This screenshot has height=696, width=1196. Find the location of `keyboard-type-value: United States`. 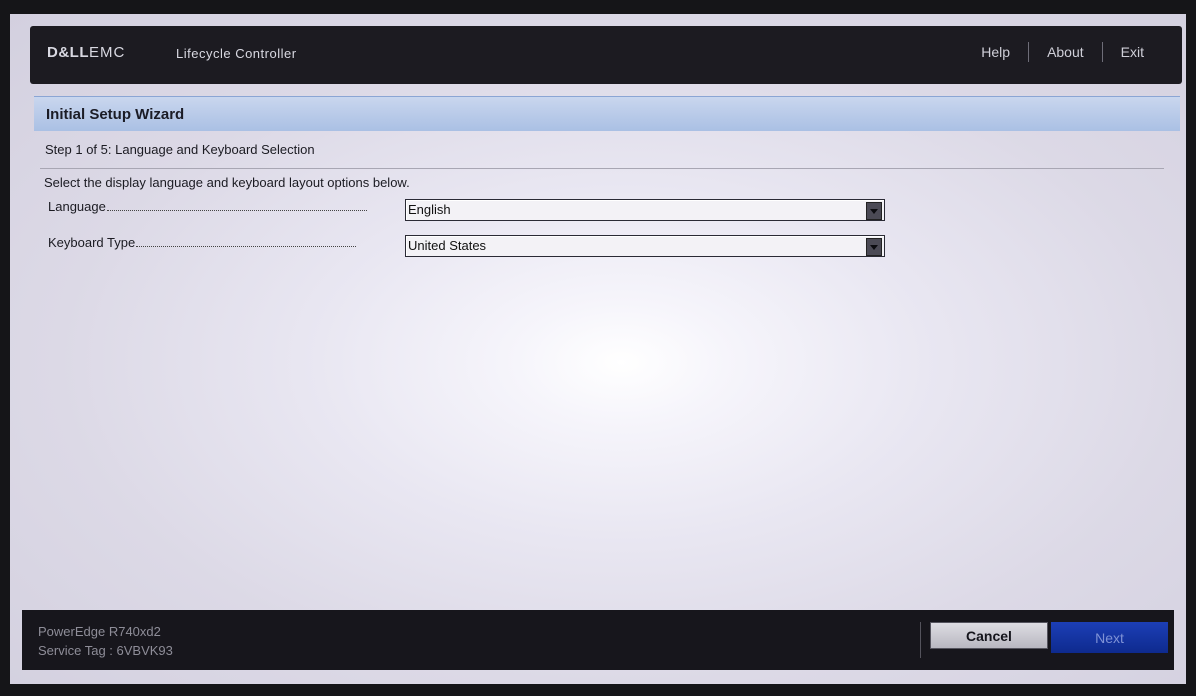

keyboard-type-value: United States is located at coordinates (447, 245).